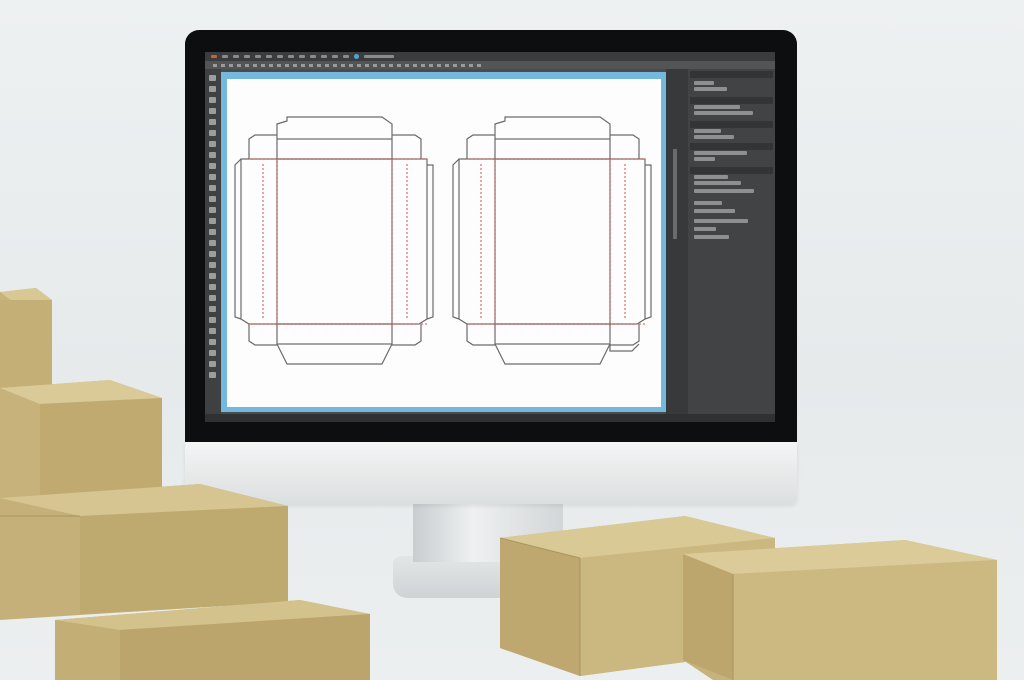 The width and height of the screenshot is (1024, 680). Describe the element at coordinates (214, 56) in the screenshot. I see `app-logo-icon` at that location.